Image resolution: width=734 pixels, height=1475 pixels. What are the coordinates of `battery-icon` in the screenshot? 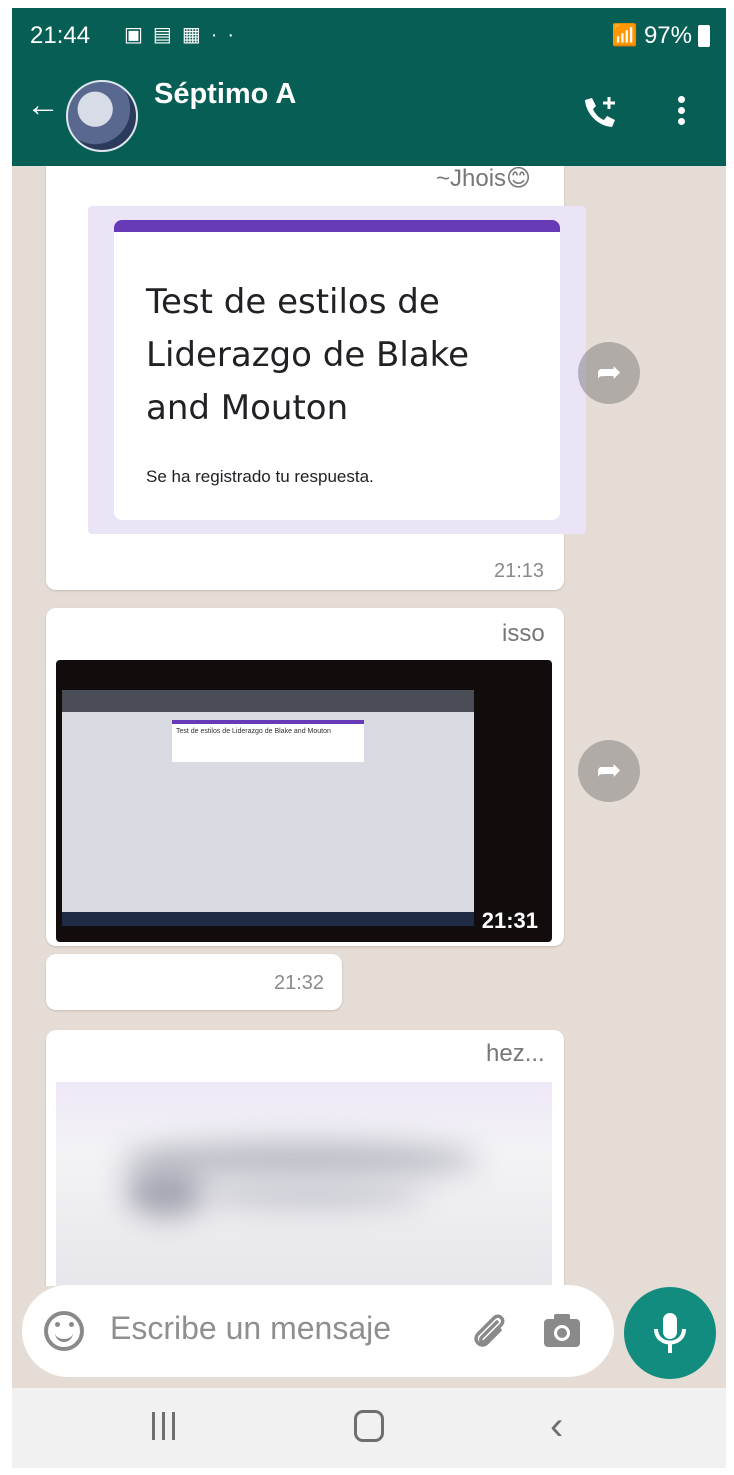 It's located at (704, 36).